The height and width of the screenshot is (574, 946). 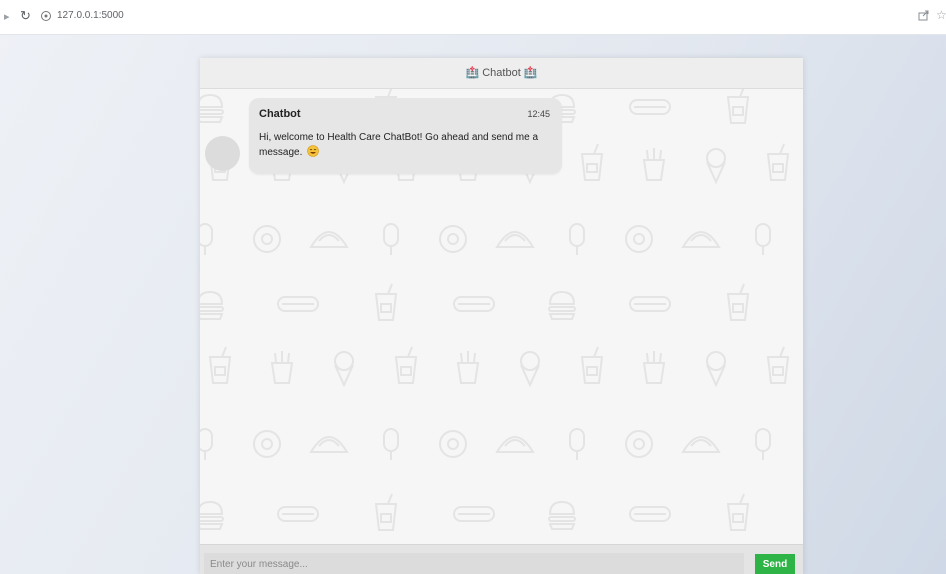 What do you see at coordinates (775, 564) in the screenshot?
I see `send-button: Send` at bounding box center [775, 564].